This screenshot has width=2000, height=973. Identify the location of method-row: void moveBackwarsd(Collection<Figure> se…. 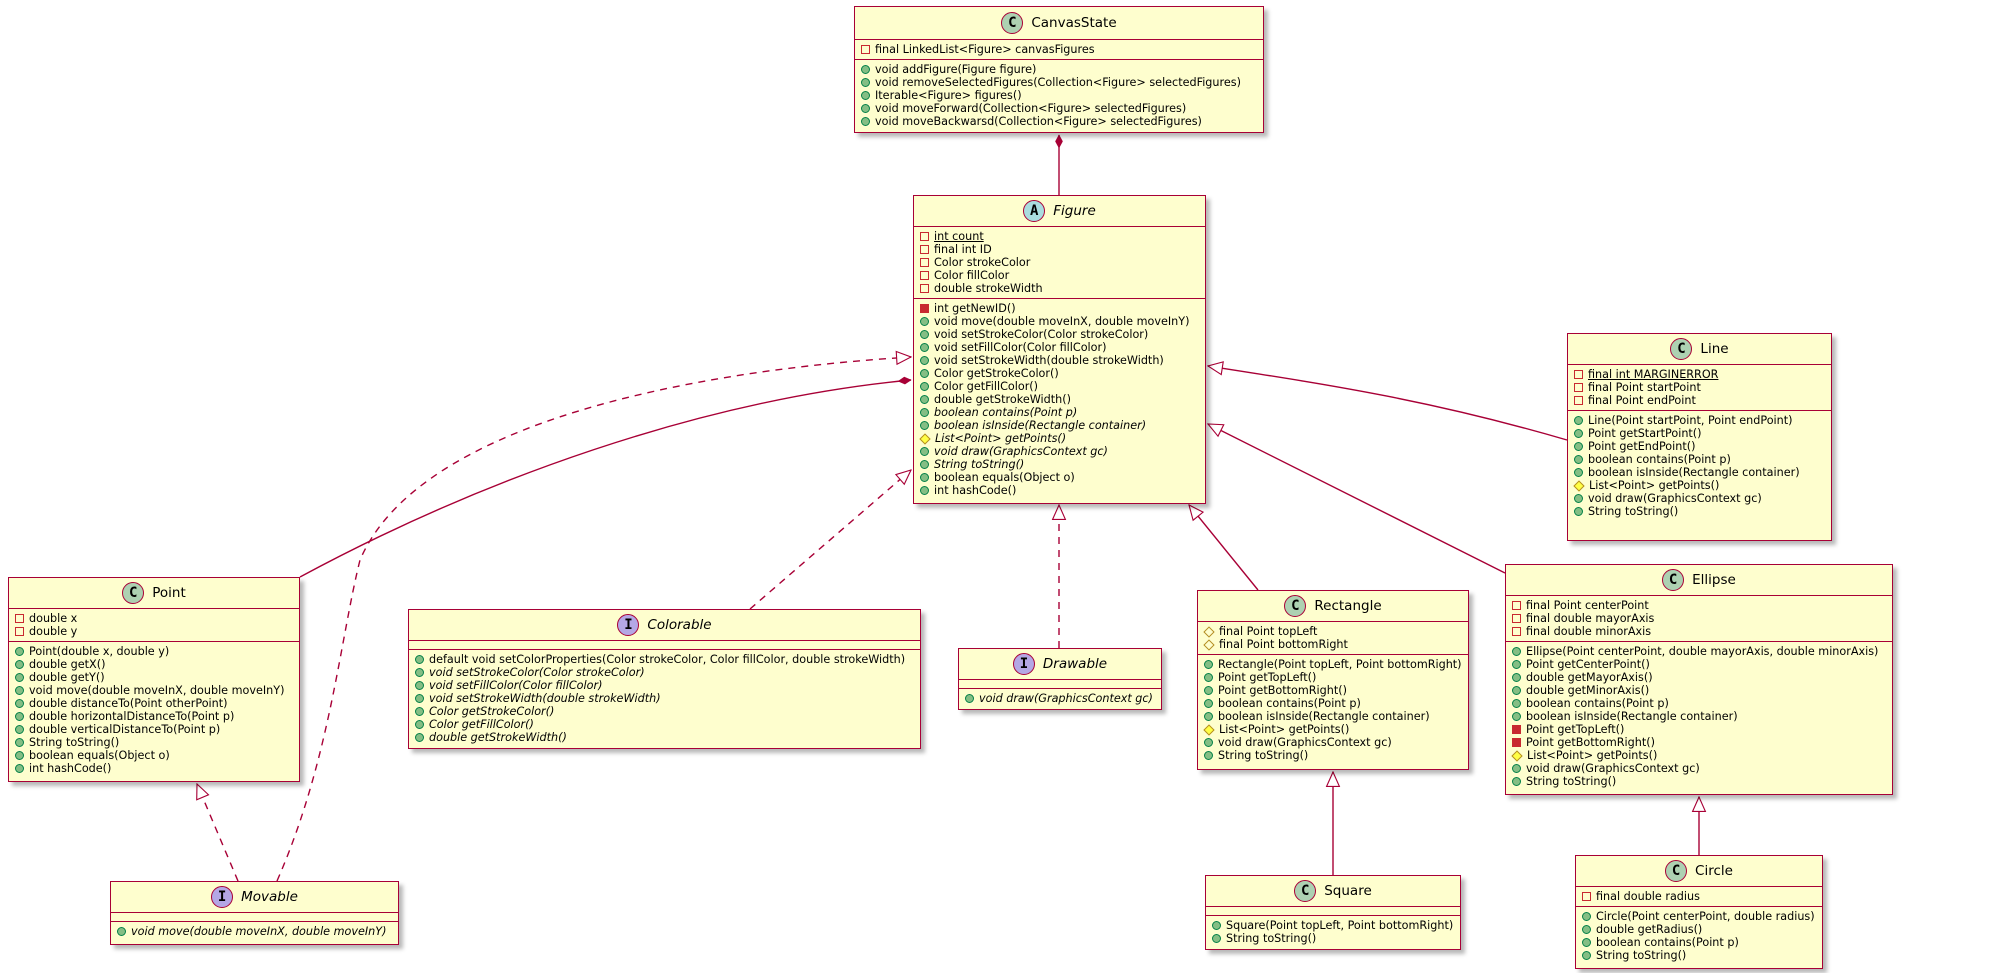
(1062, 121).